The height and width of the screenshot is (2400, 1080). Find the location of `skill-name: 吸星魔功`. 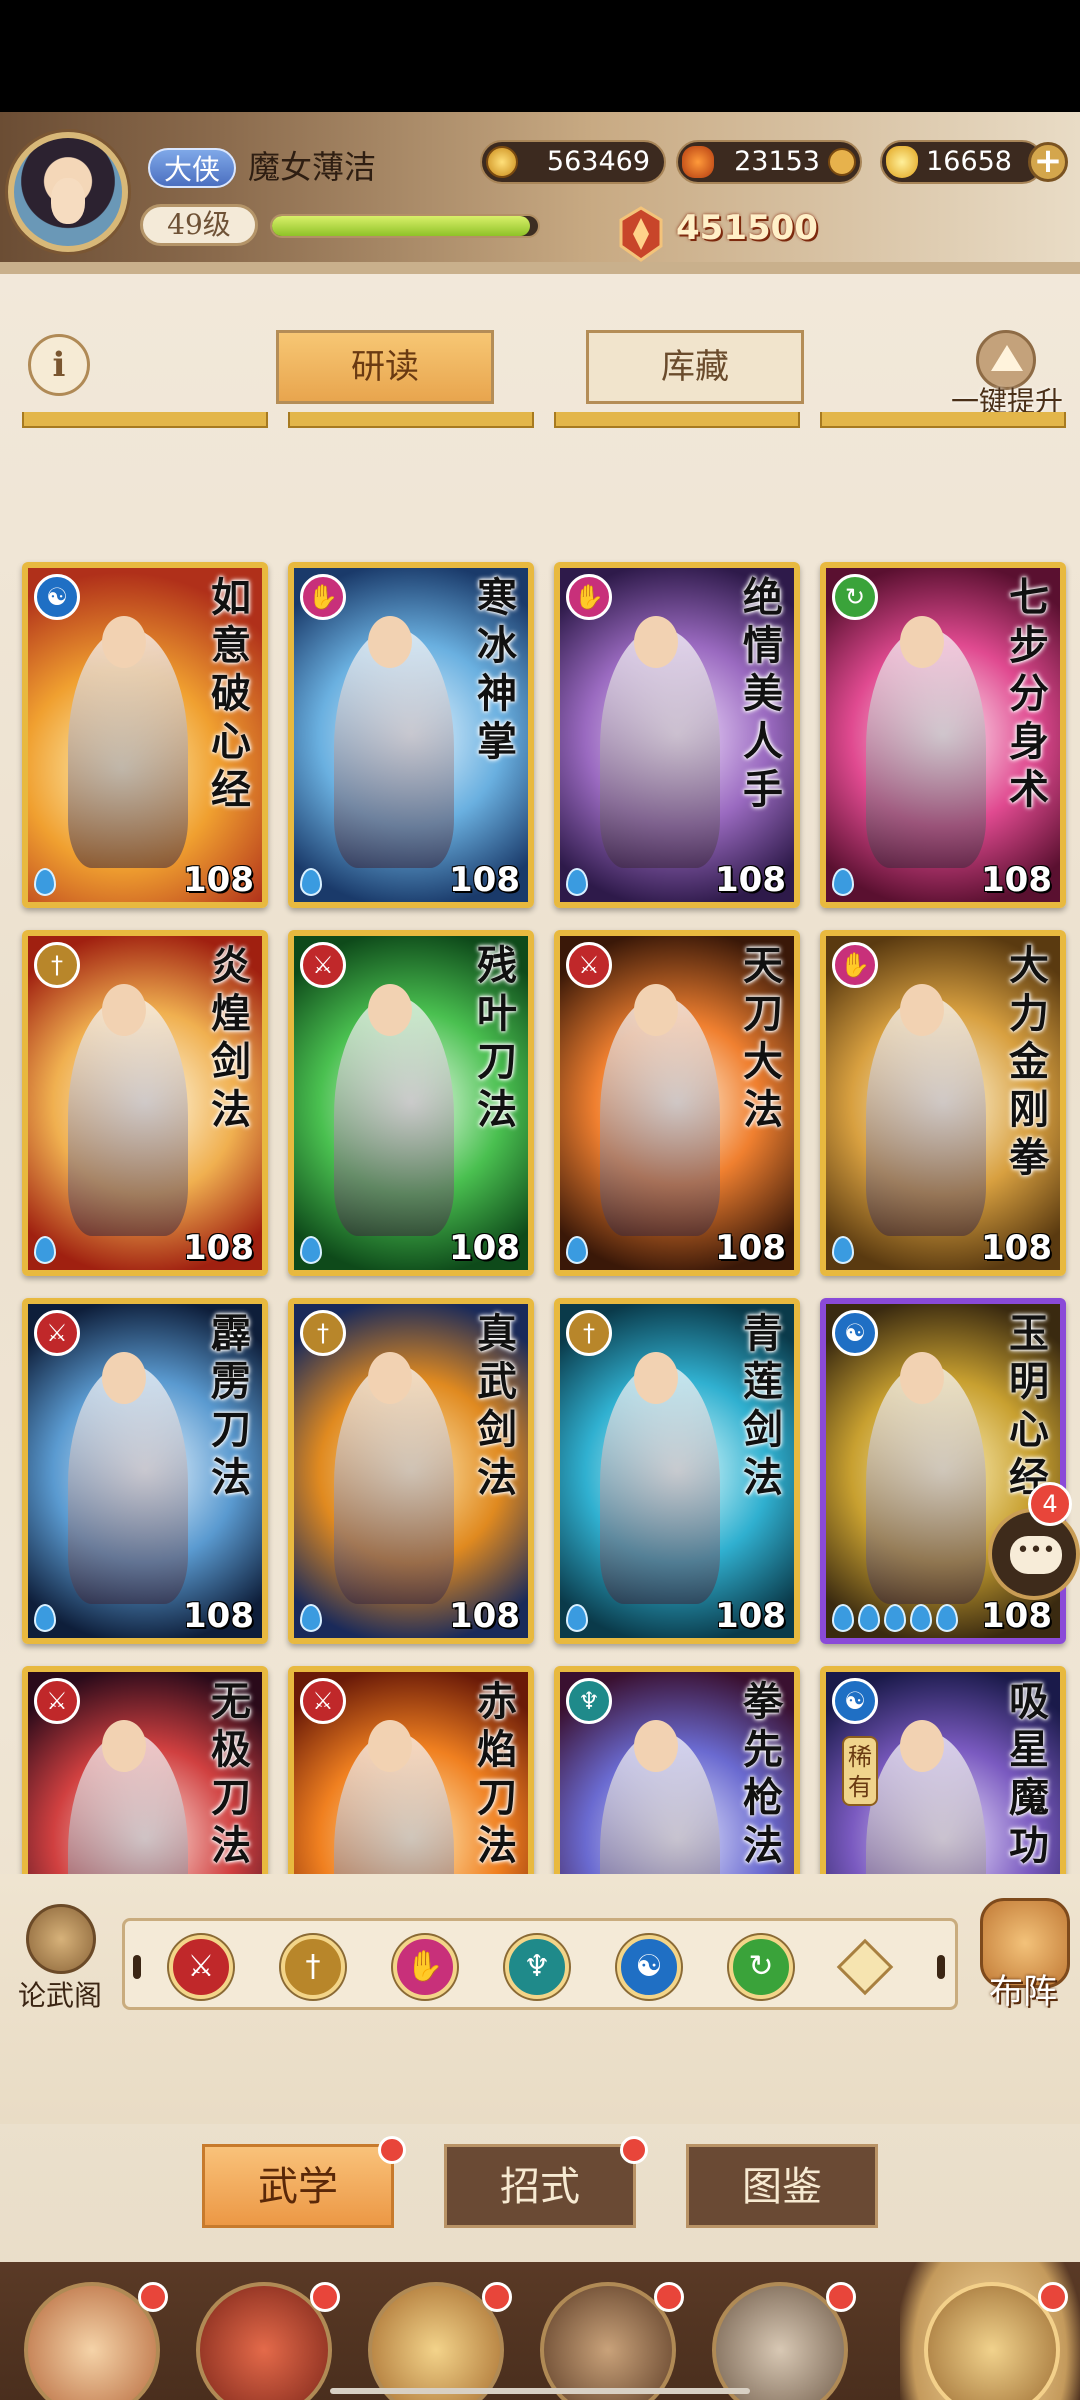

skill-name: 吸星魔功 is located at coordinates (1029, 1773).